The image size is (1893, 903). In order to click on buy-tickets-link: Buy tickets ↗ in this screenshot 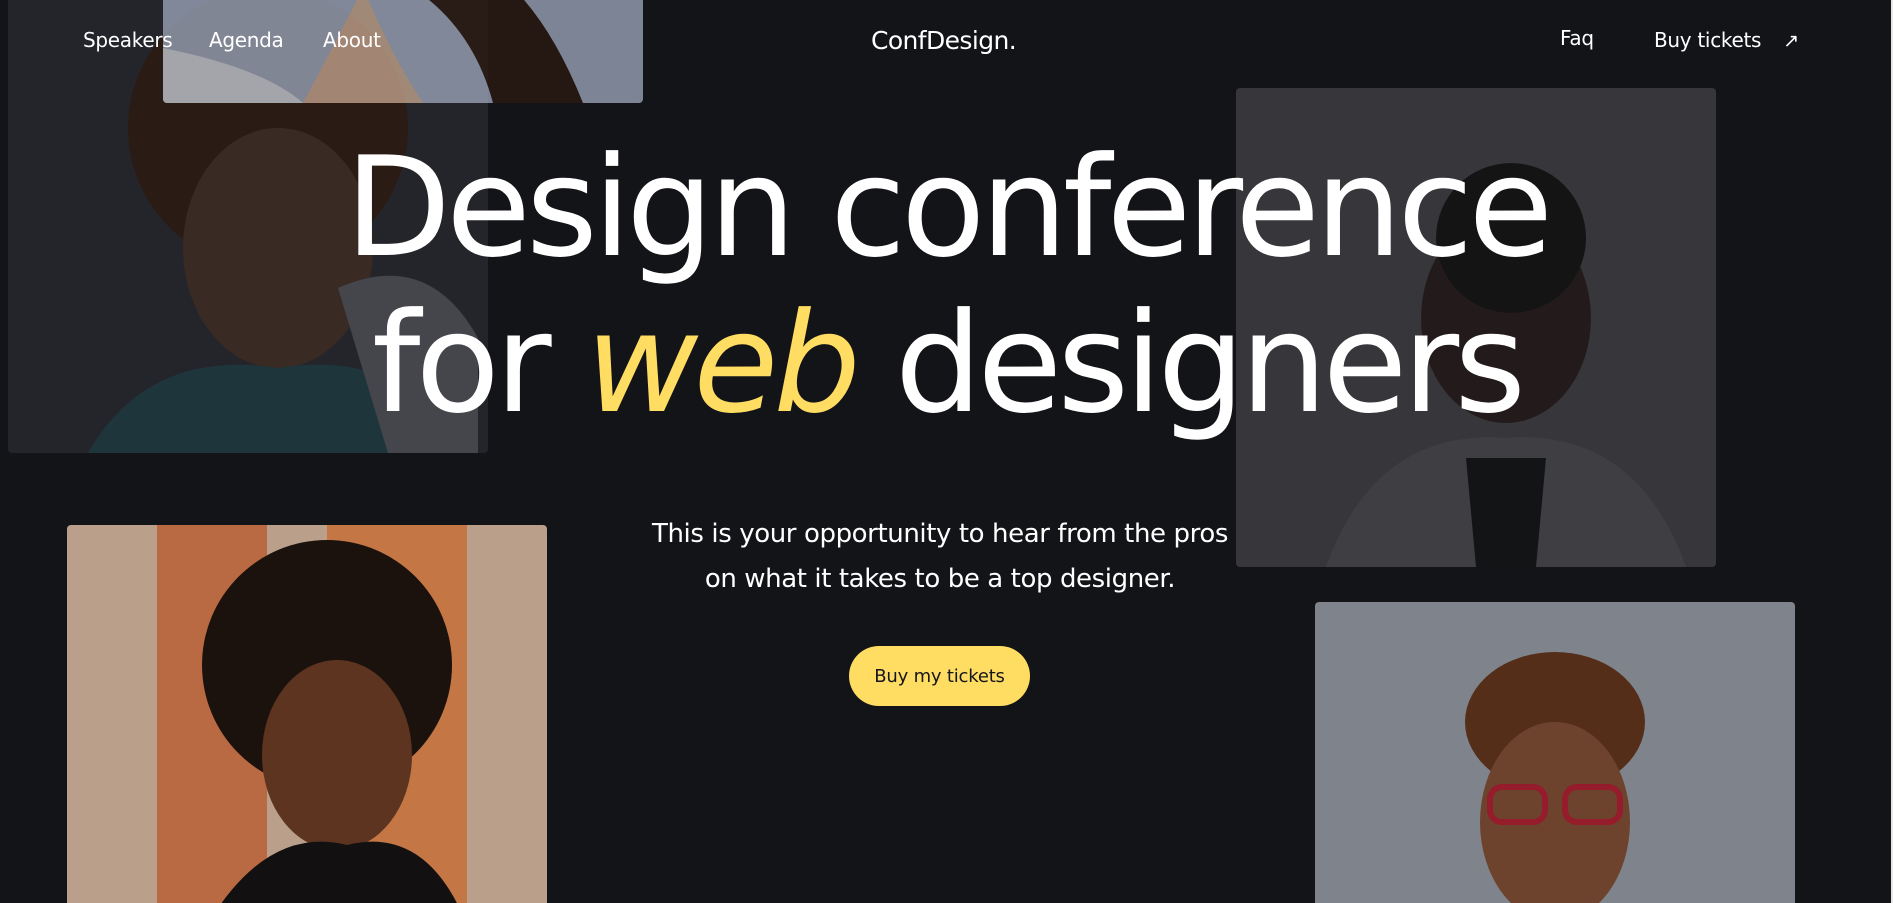, I will do `click(1726, 40)`.